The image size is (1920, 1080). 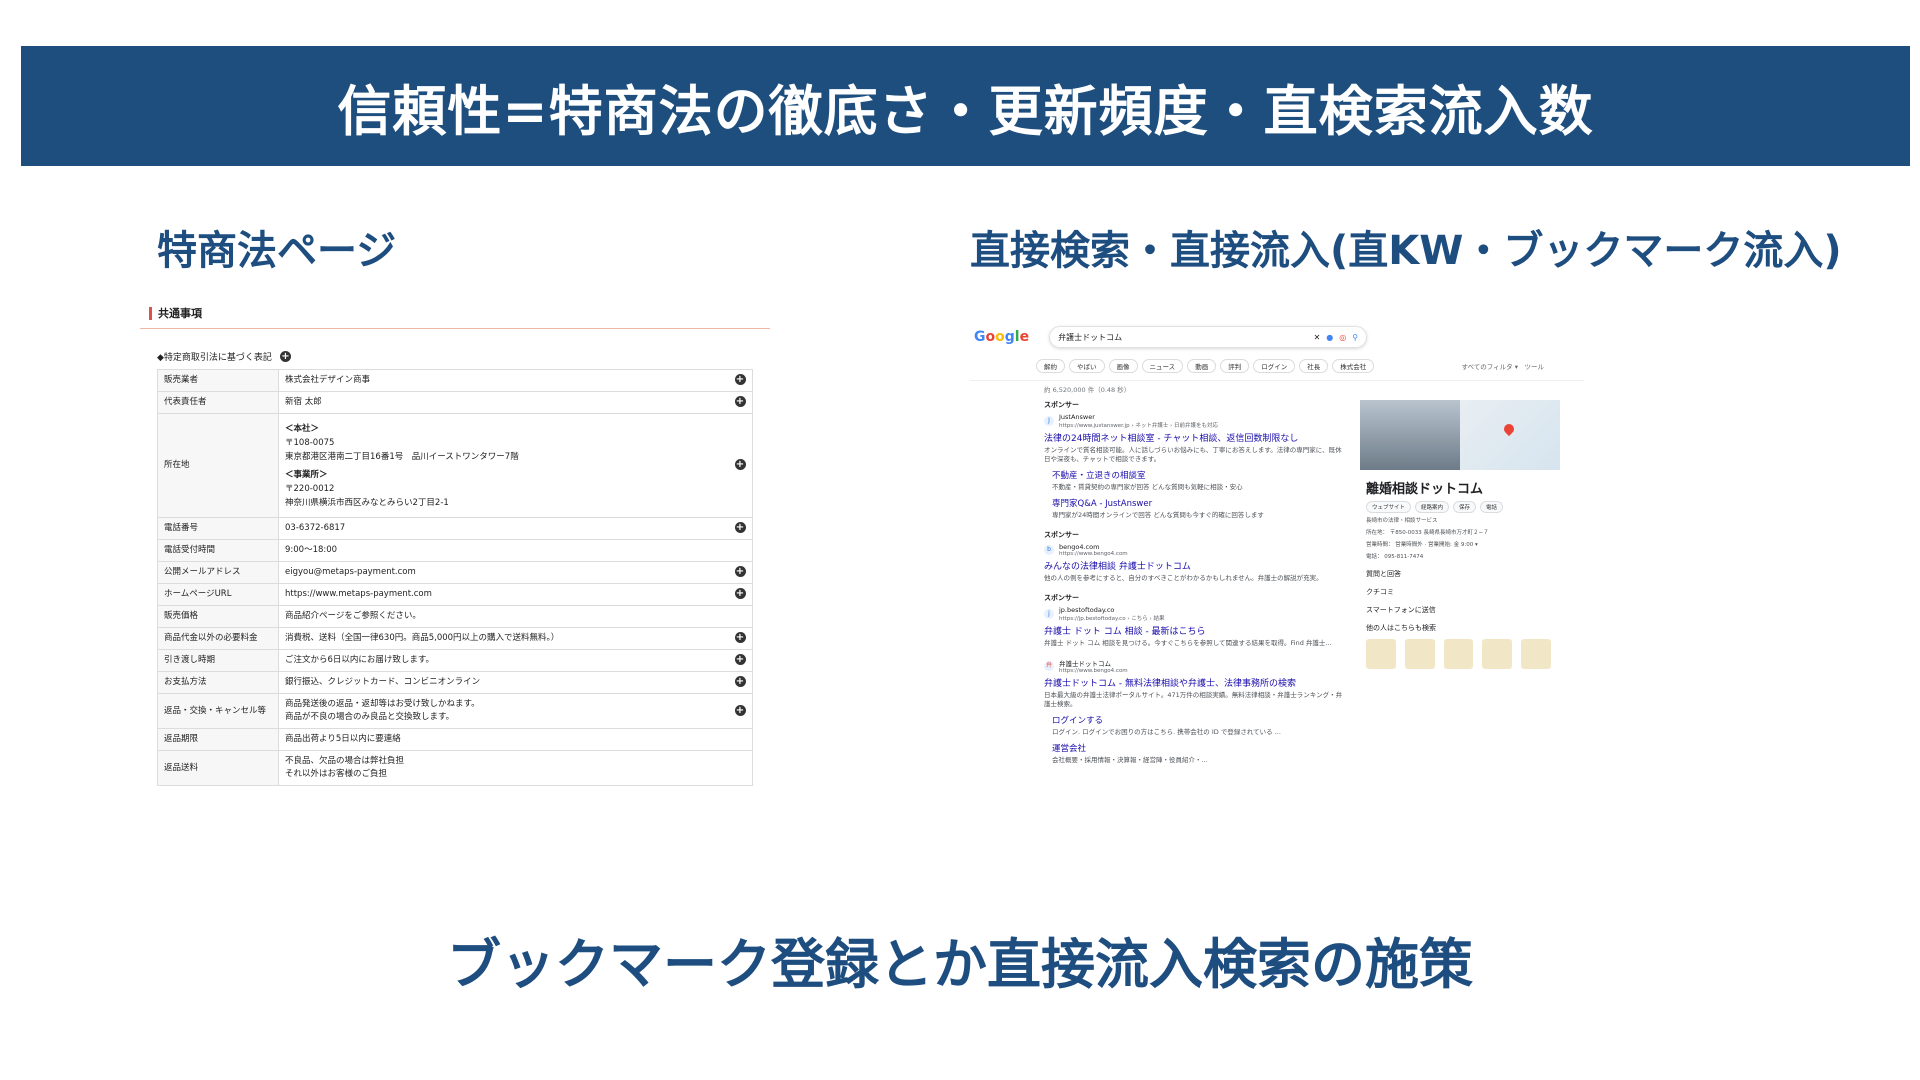 I want to click on business-hours: 営業時間： 営業時間外 · 営業開始: 金 9:00 ▾, so click(x=1463, y=545).